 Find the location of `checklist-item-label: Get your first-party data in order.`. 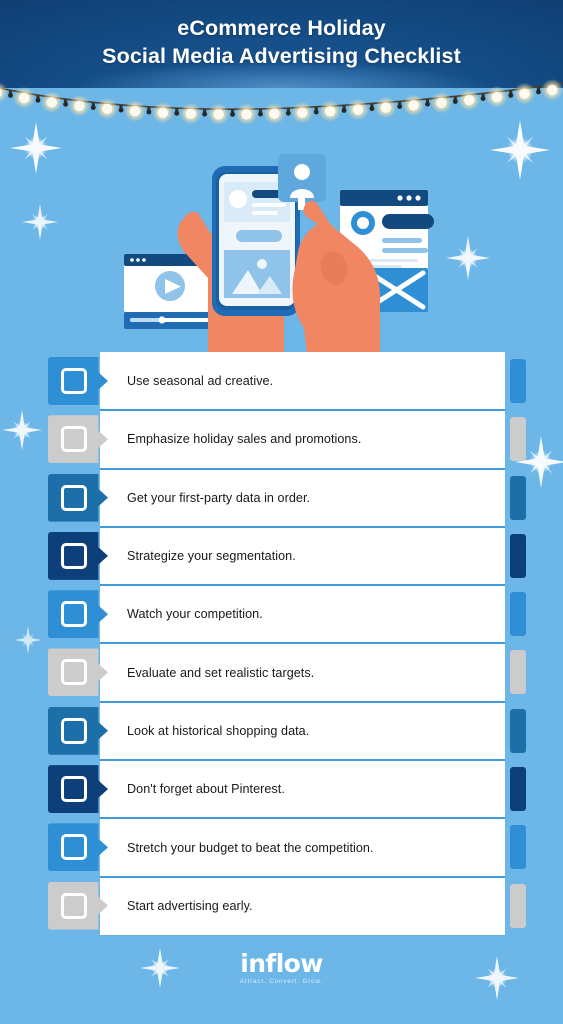

checklist-item-label: Get your first-party data in order. is located at coordinates (219, 497).